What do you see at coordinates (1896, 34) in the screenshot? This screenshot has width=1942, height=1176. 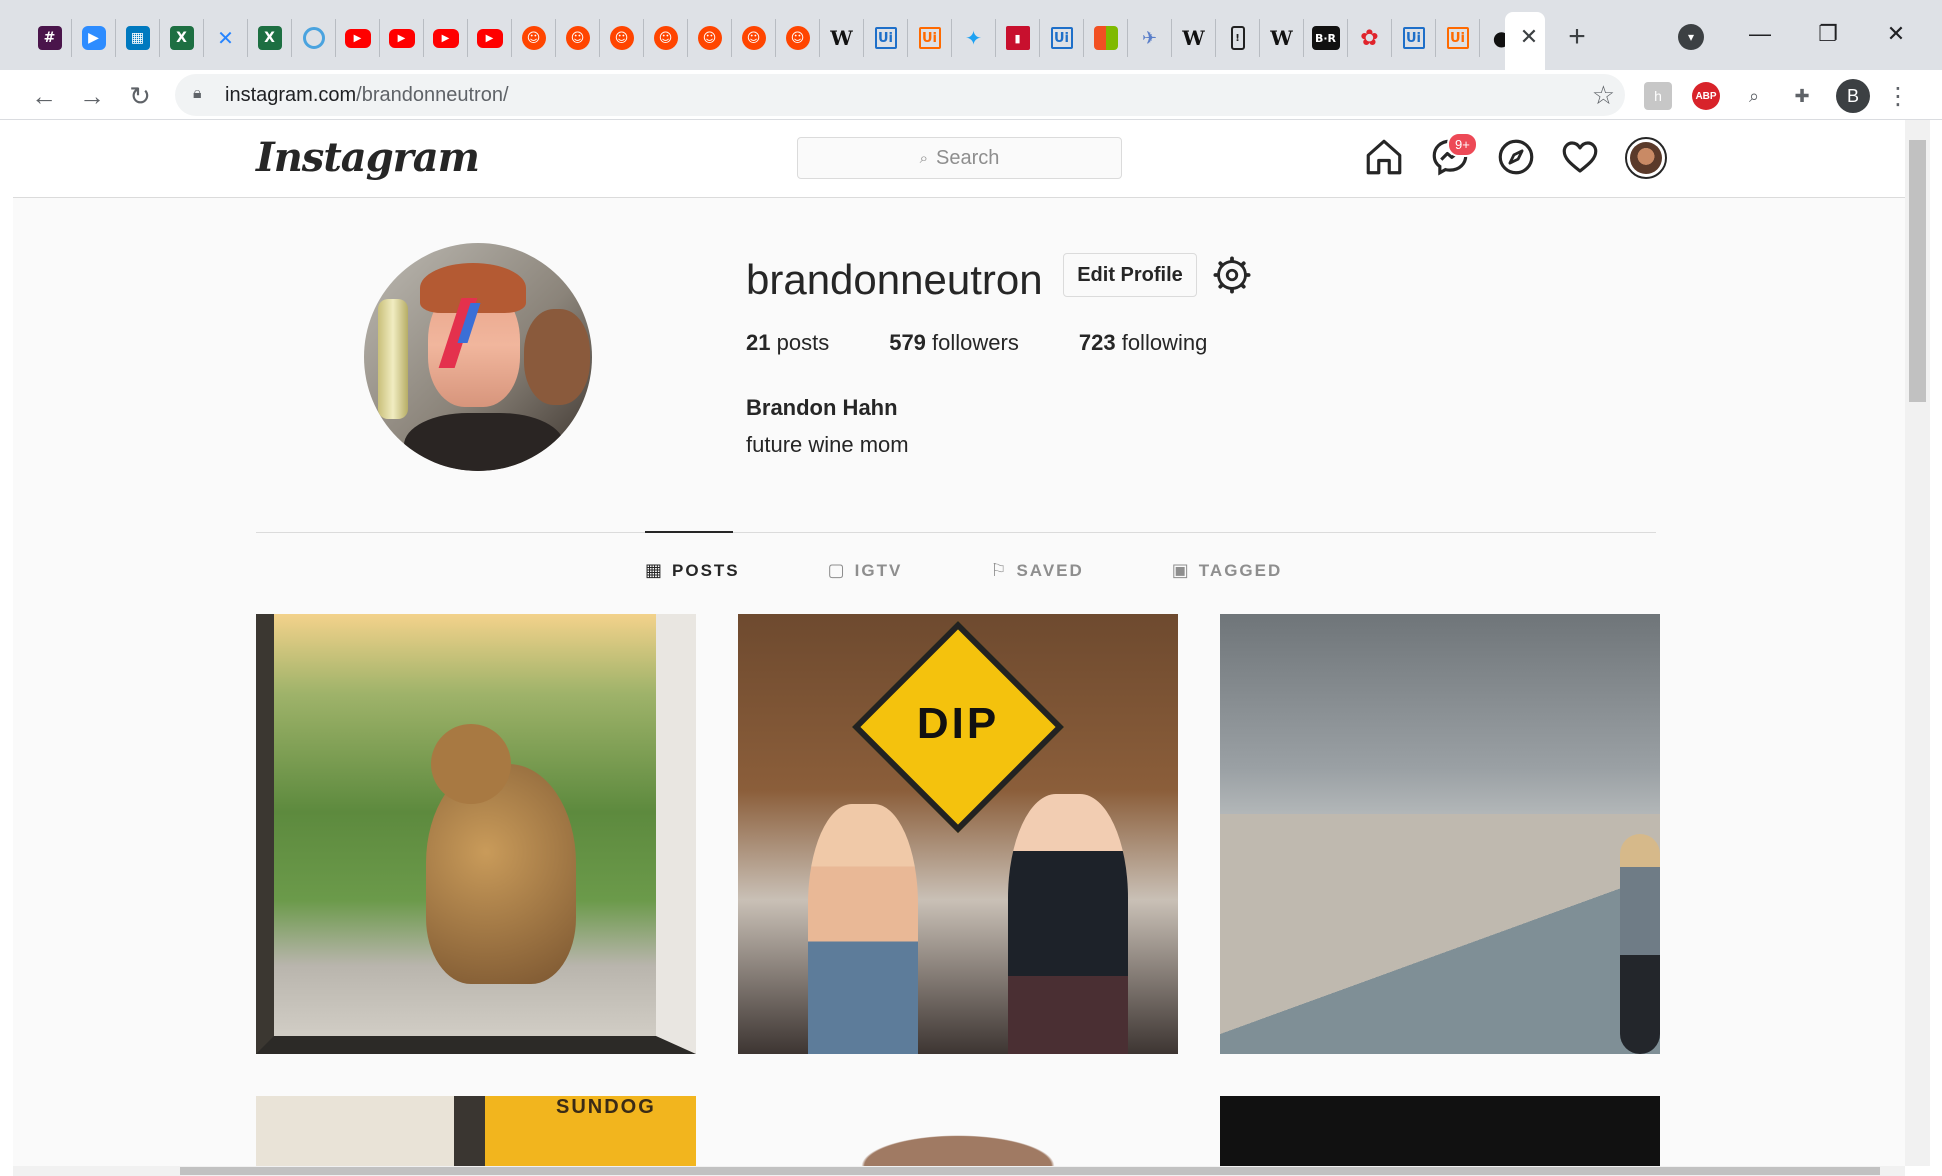 I see `close-window-button: ✕` at bounding box center [1896, 34].